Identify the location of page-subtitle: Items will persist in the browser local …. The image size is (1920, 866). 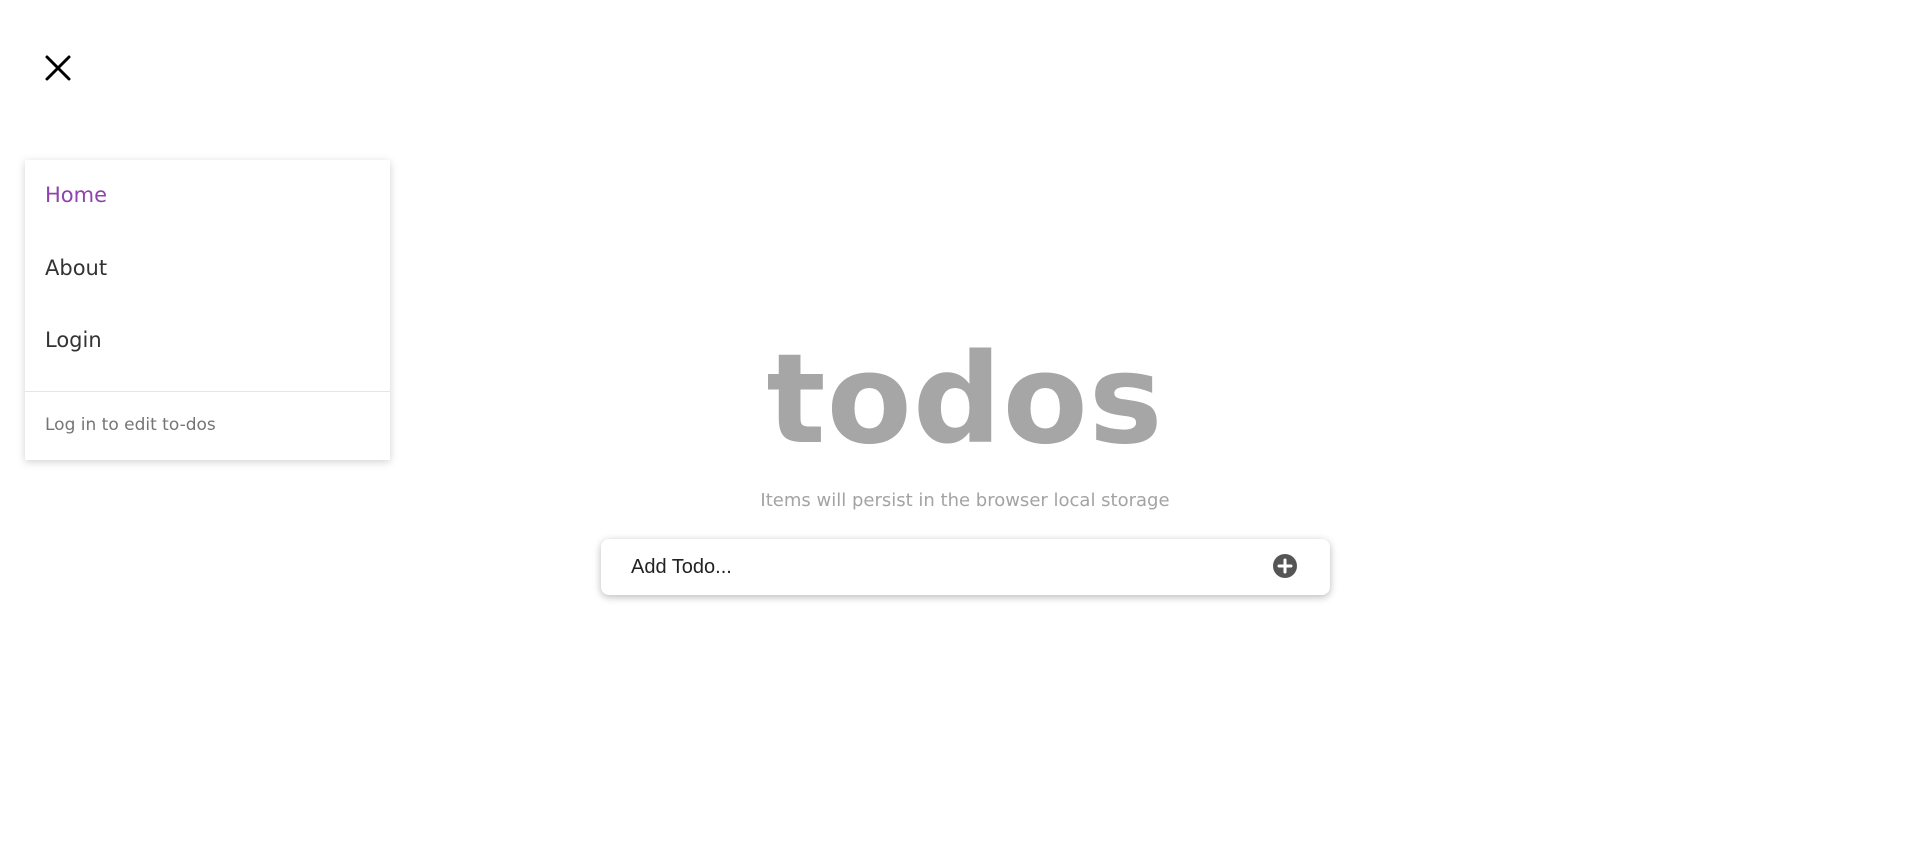
(965, 500).